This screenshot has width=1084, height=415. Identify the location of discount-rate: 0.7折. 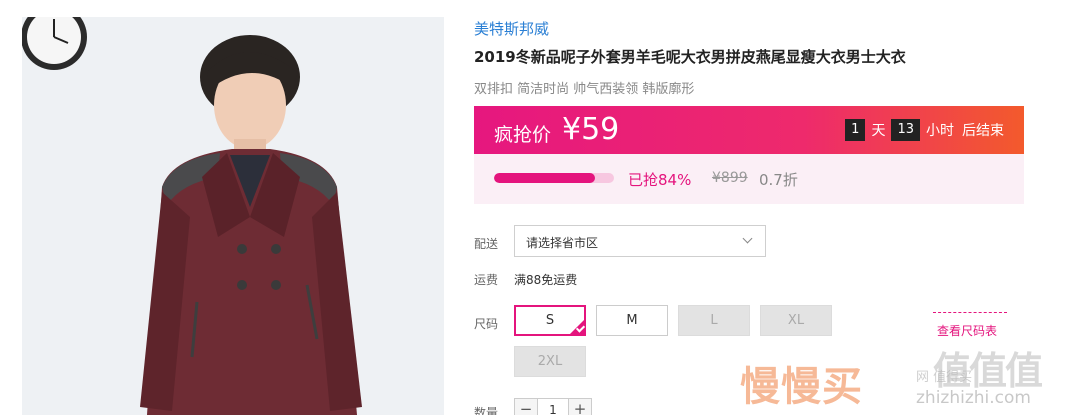
(778, 180).